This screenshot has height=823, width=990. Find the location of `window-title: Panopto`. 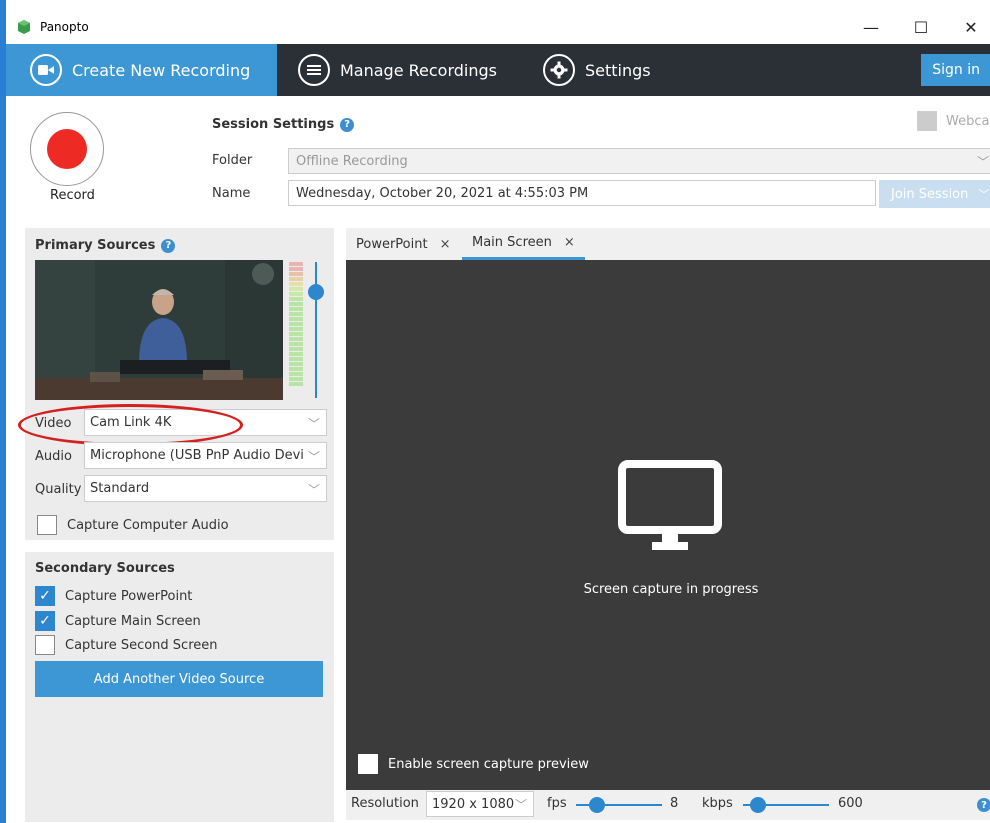

window-title: Panopto is located at coordinates (64, 27).